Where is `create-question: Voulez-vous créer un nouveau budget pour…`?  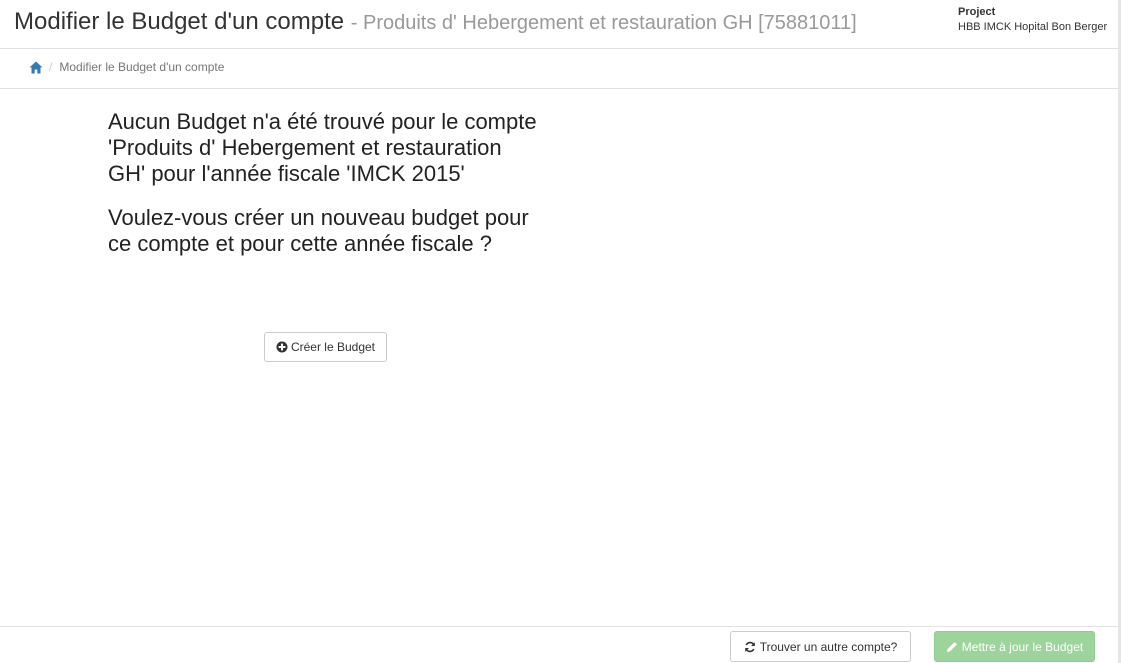
create-question: Voulez-vous créer un nouveau budget pour… is located at coordinates (318, 230).